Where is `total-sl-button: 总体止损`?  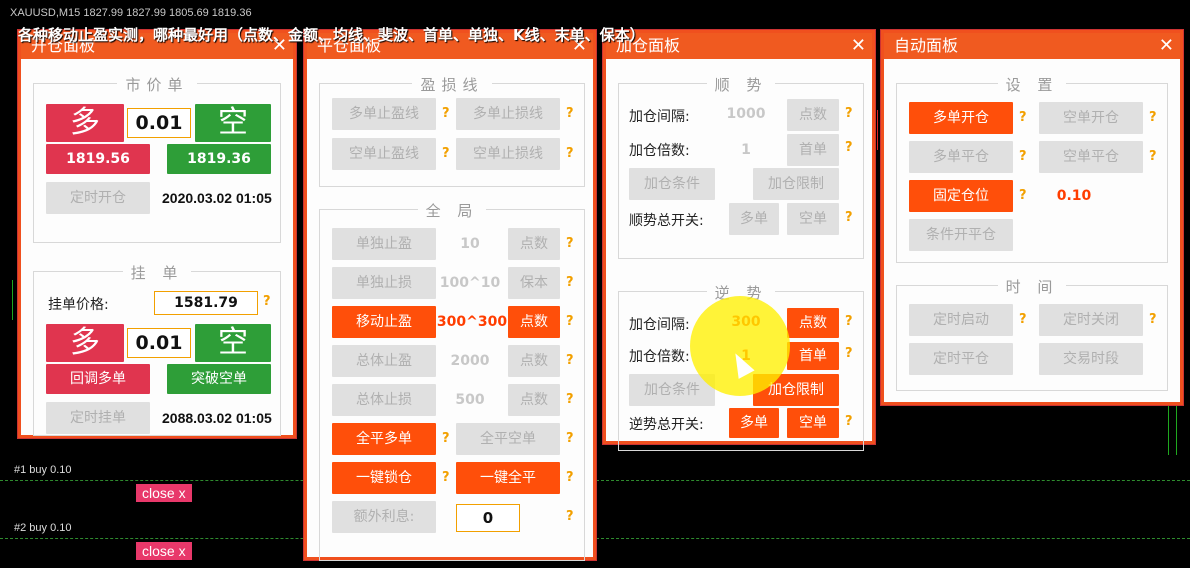
total-sl-button: 总体止损 is located at coordinates (384, 400).